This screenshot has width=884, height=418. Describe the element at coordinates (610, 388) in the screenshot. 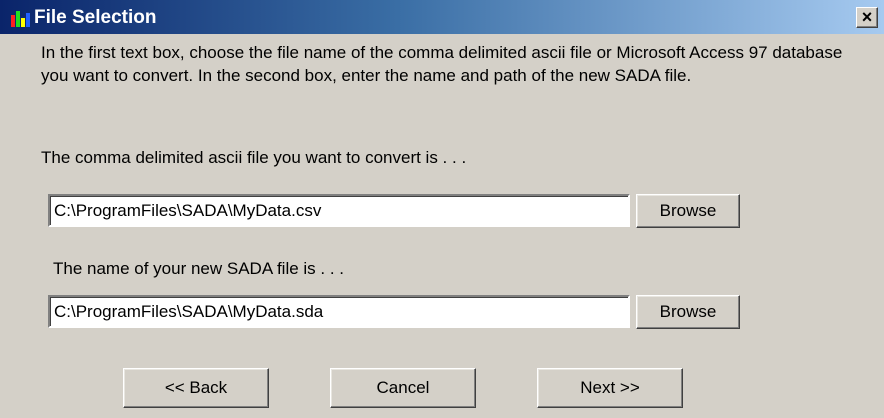

I see `next-button: Next >>` at that location.